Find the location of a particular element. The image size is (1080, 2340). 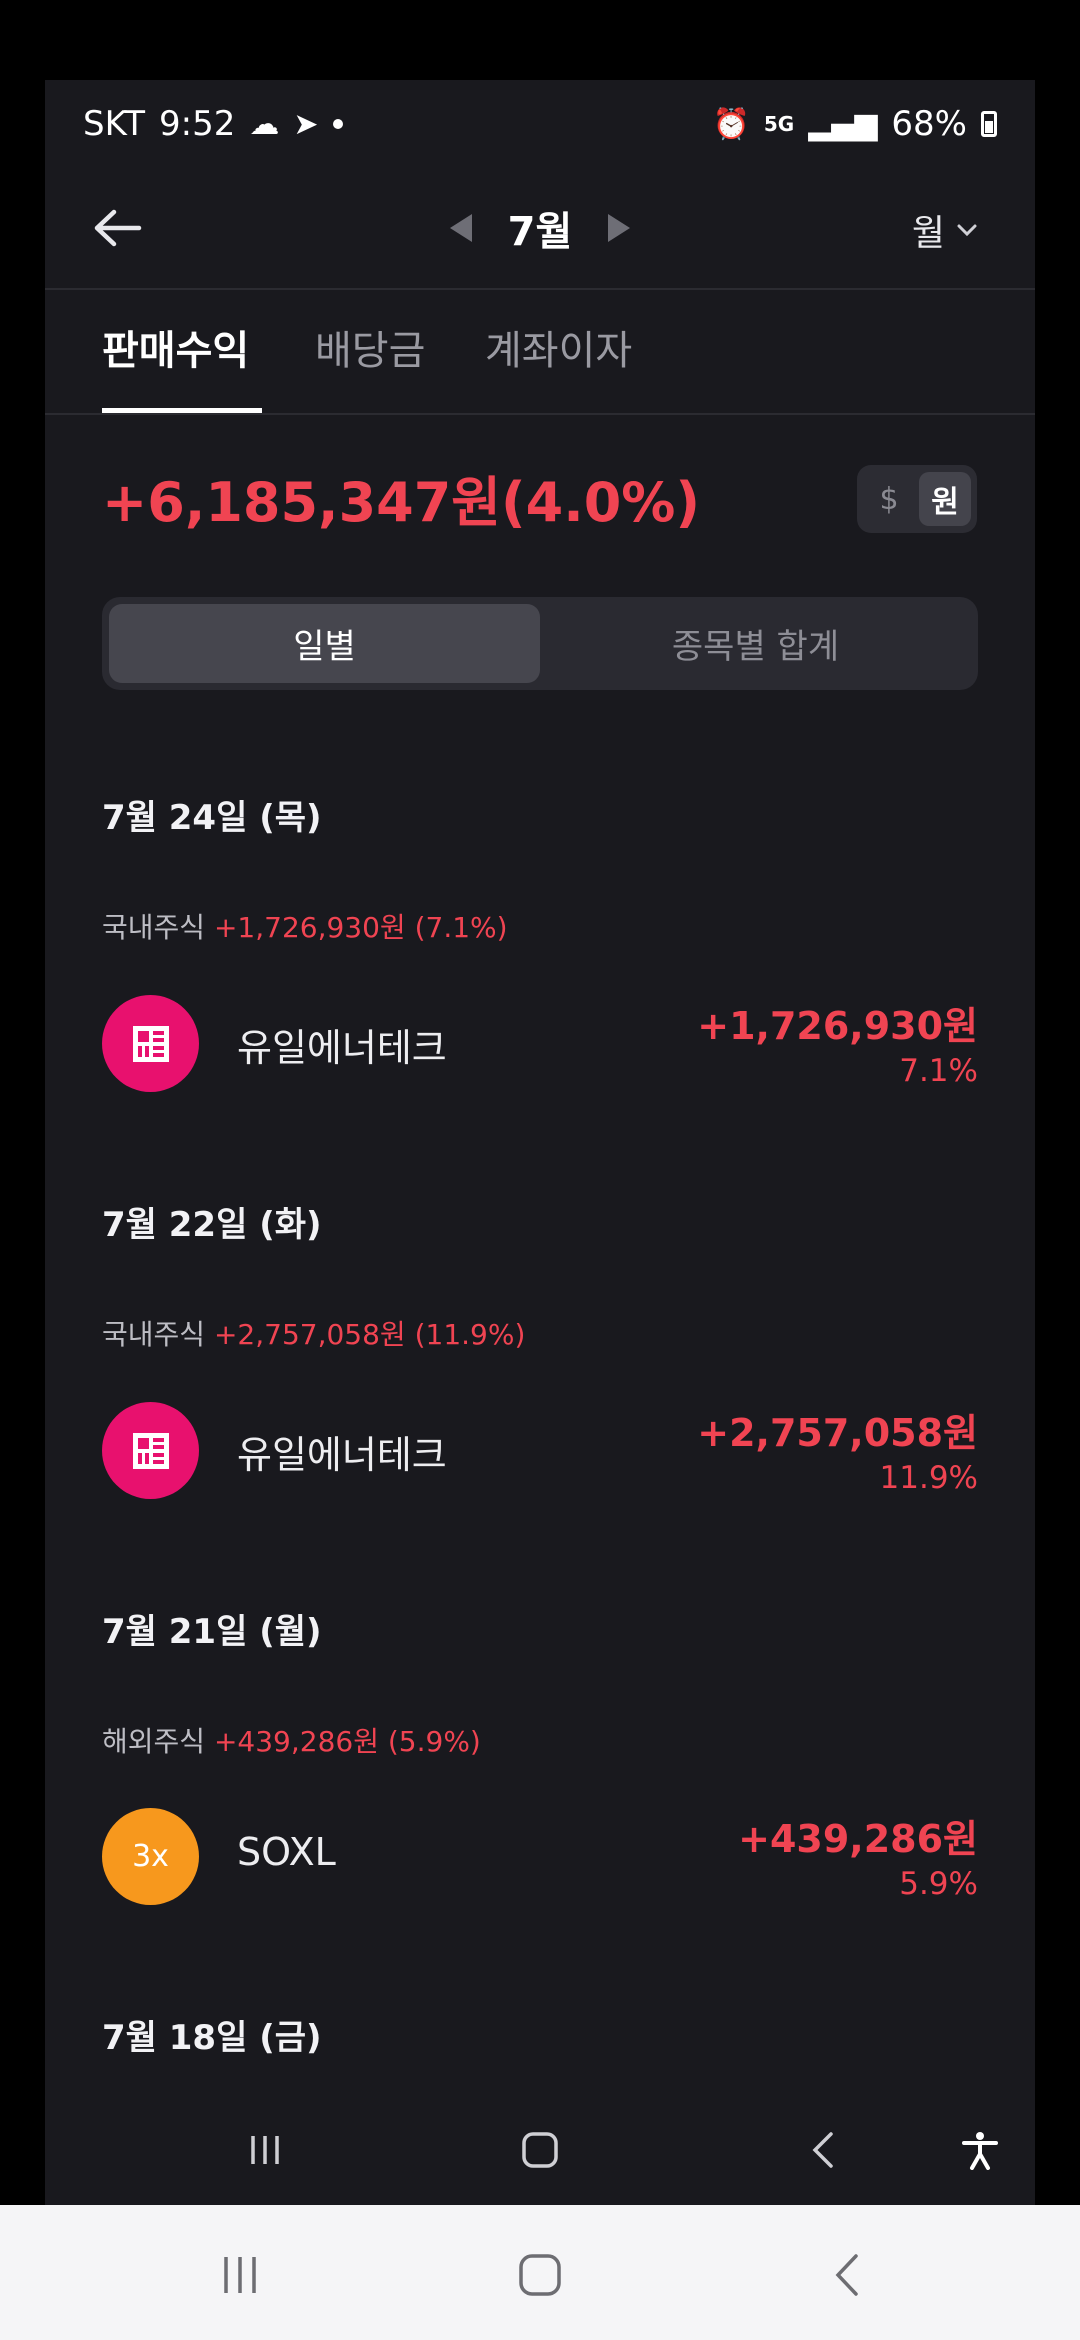

stock-profit: +439,286원 is located at coordinates (858, 1839).